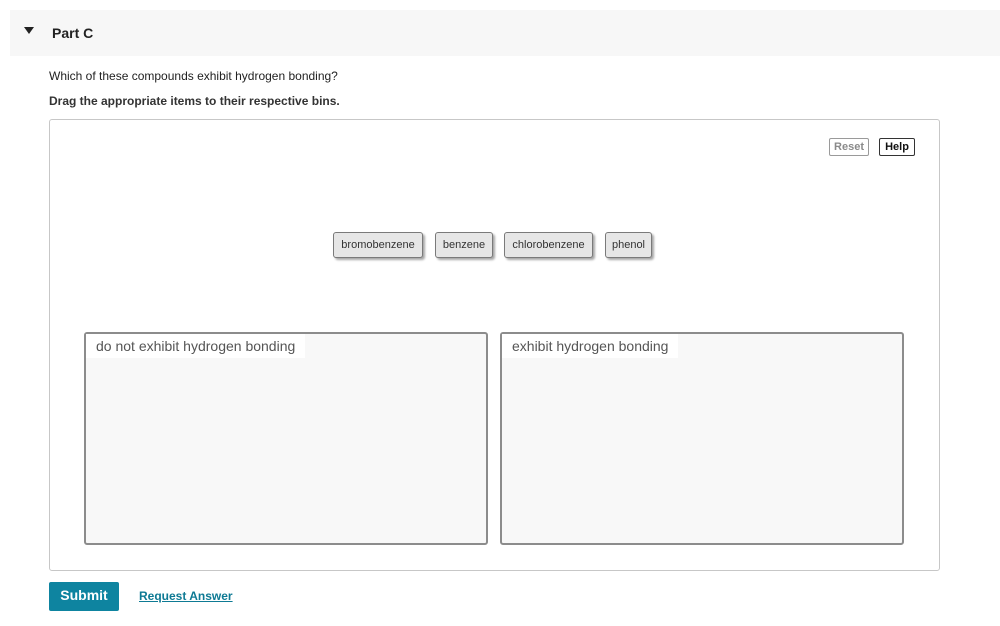  I want to click on bin-hydrogen-bonding: exhibit hydrogen bonding, so click(702, 438).